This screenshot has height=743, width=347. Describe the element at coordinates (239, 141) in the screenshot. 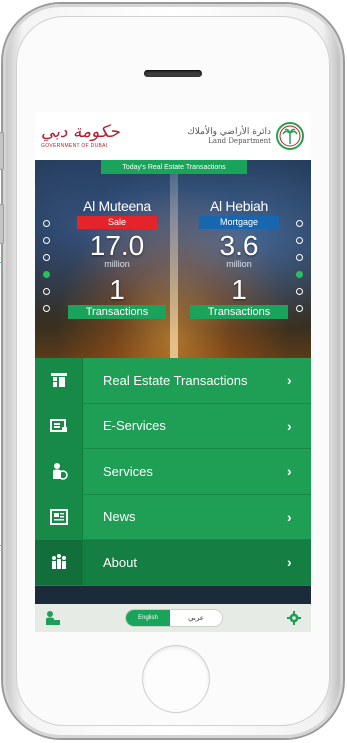

I see `ldd-english-name: Land Department` at that location.